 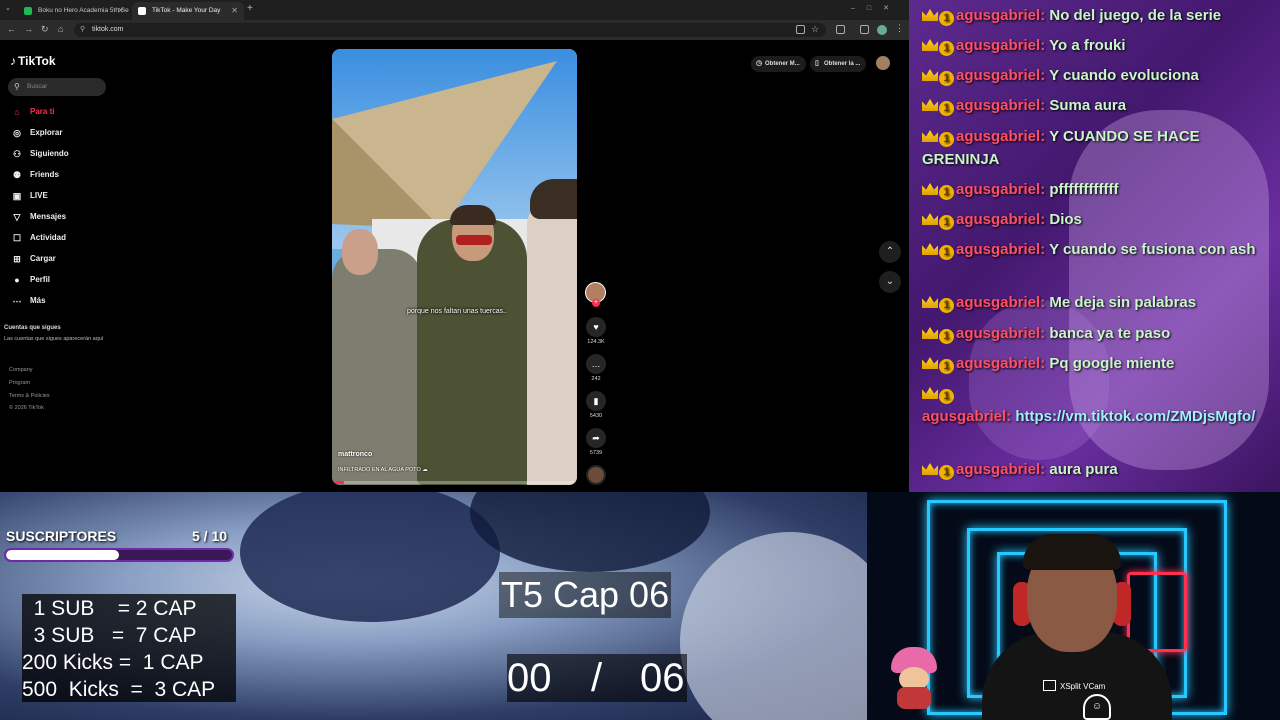 I want to click on tab-tiktok: TikTok - Make Your Day ✕, so click(x=188, y=11).